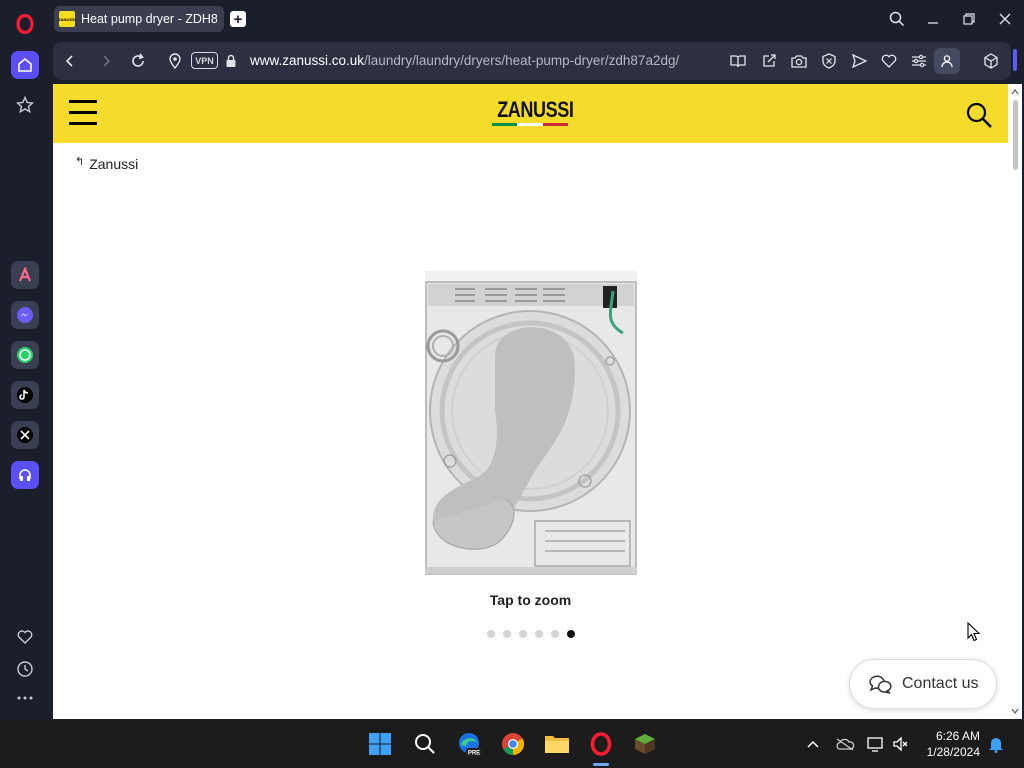 Image resolution: width=1024 pixels, height=768 pixels. Describe the element at coordinates (106, 61) in the screenshot. I see `forward-icon` at that location.